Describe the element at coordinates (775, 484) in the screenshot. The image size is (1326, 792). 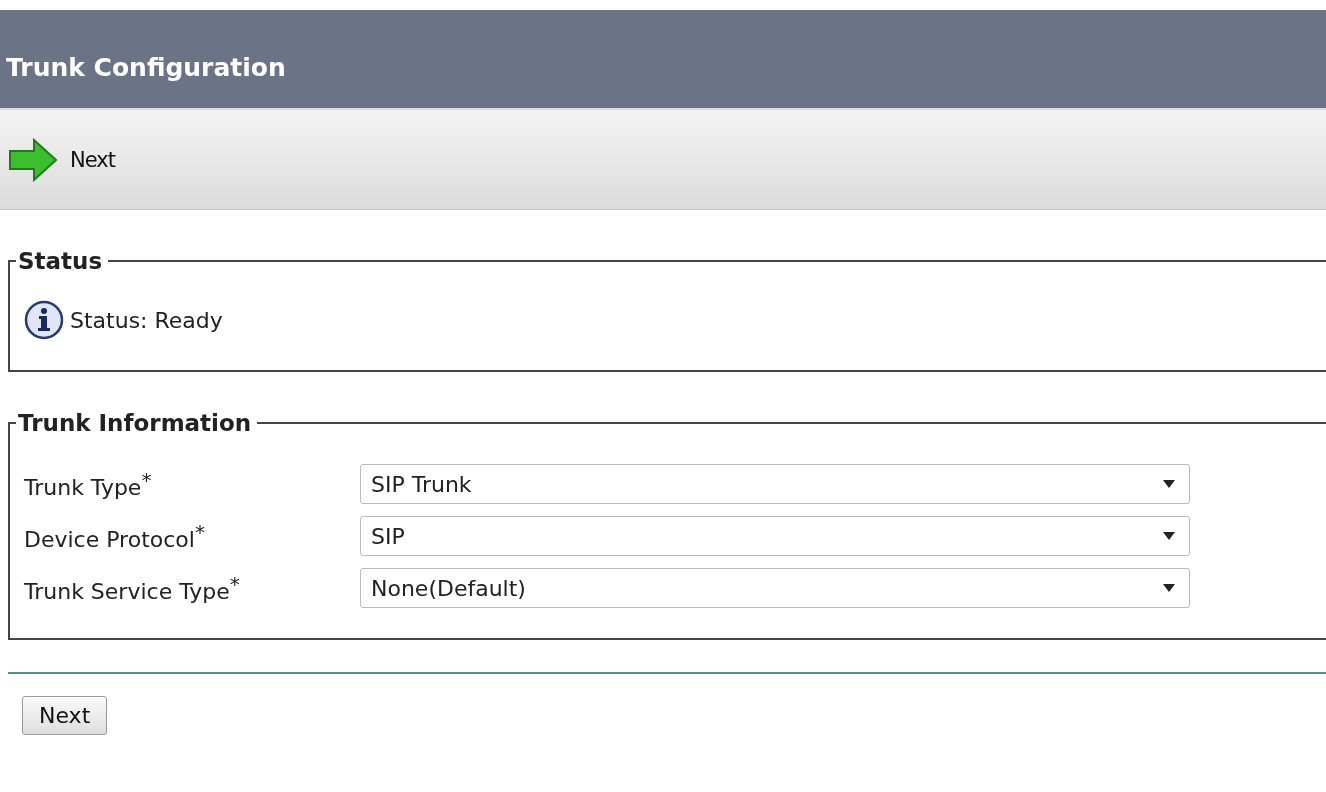
I see `dropdown-field: SIP Trunk` at that location.